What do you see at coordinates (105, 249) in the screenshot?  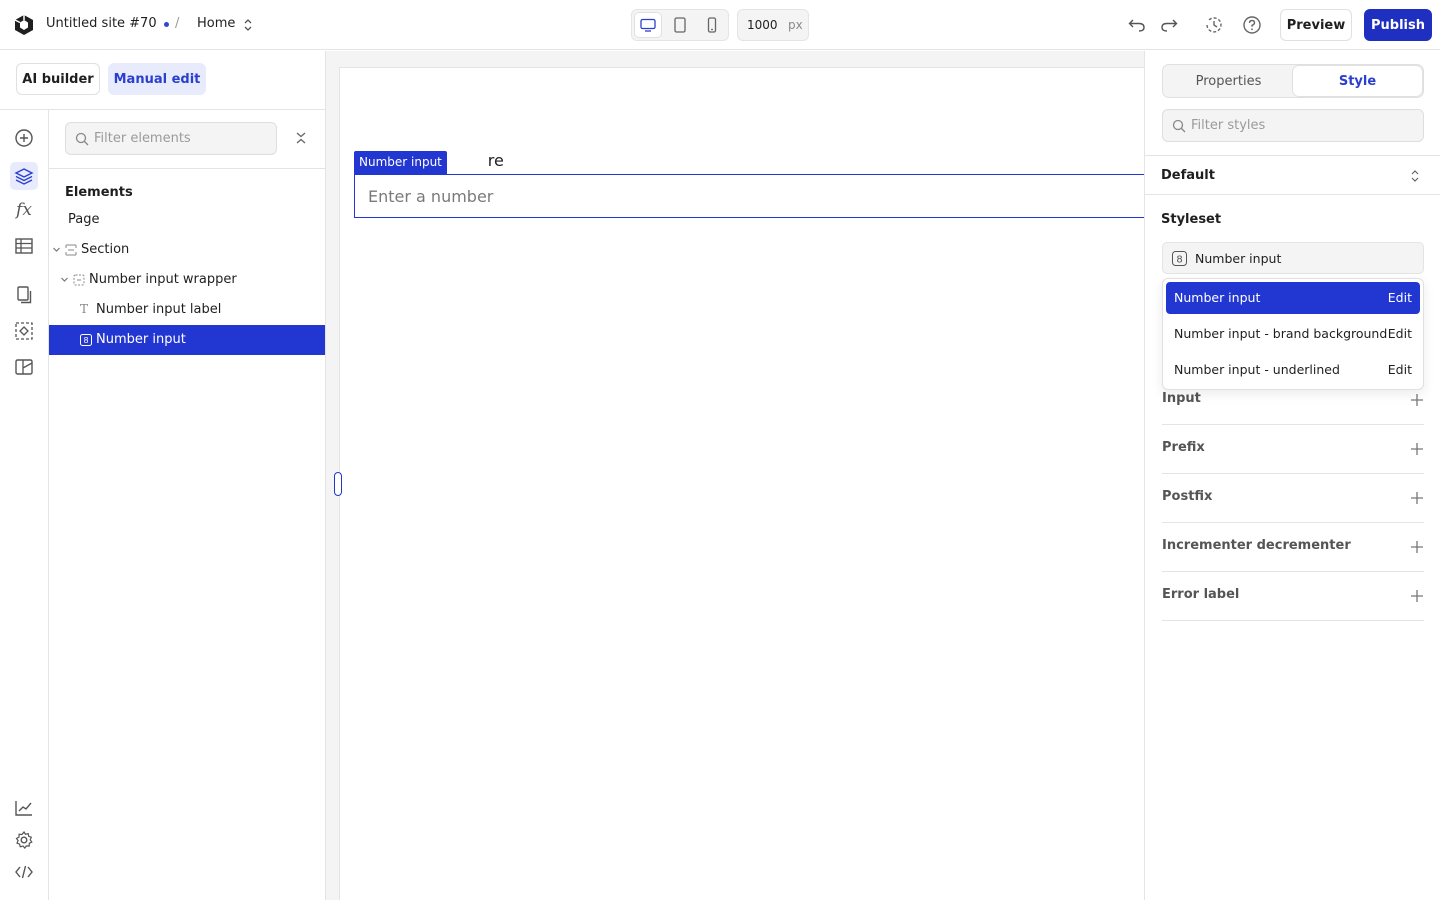 I see `tree-item-label: Section` at bounding box center [105, 249].